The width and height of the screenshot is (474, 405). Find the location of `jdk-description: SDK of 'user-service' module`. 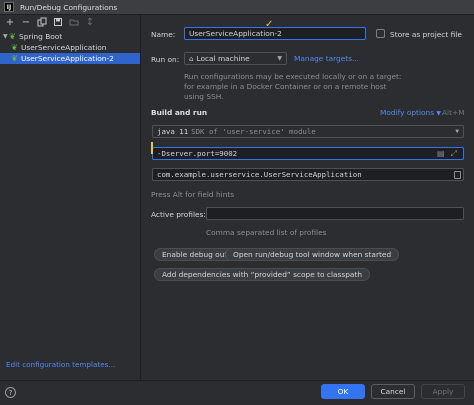

jdk-description: SDK of 'user-service' module is located at coordinates (253, 131).